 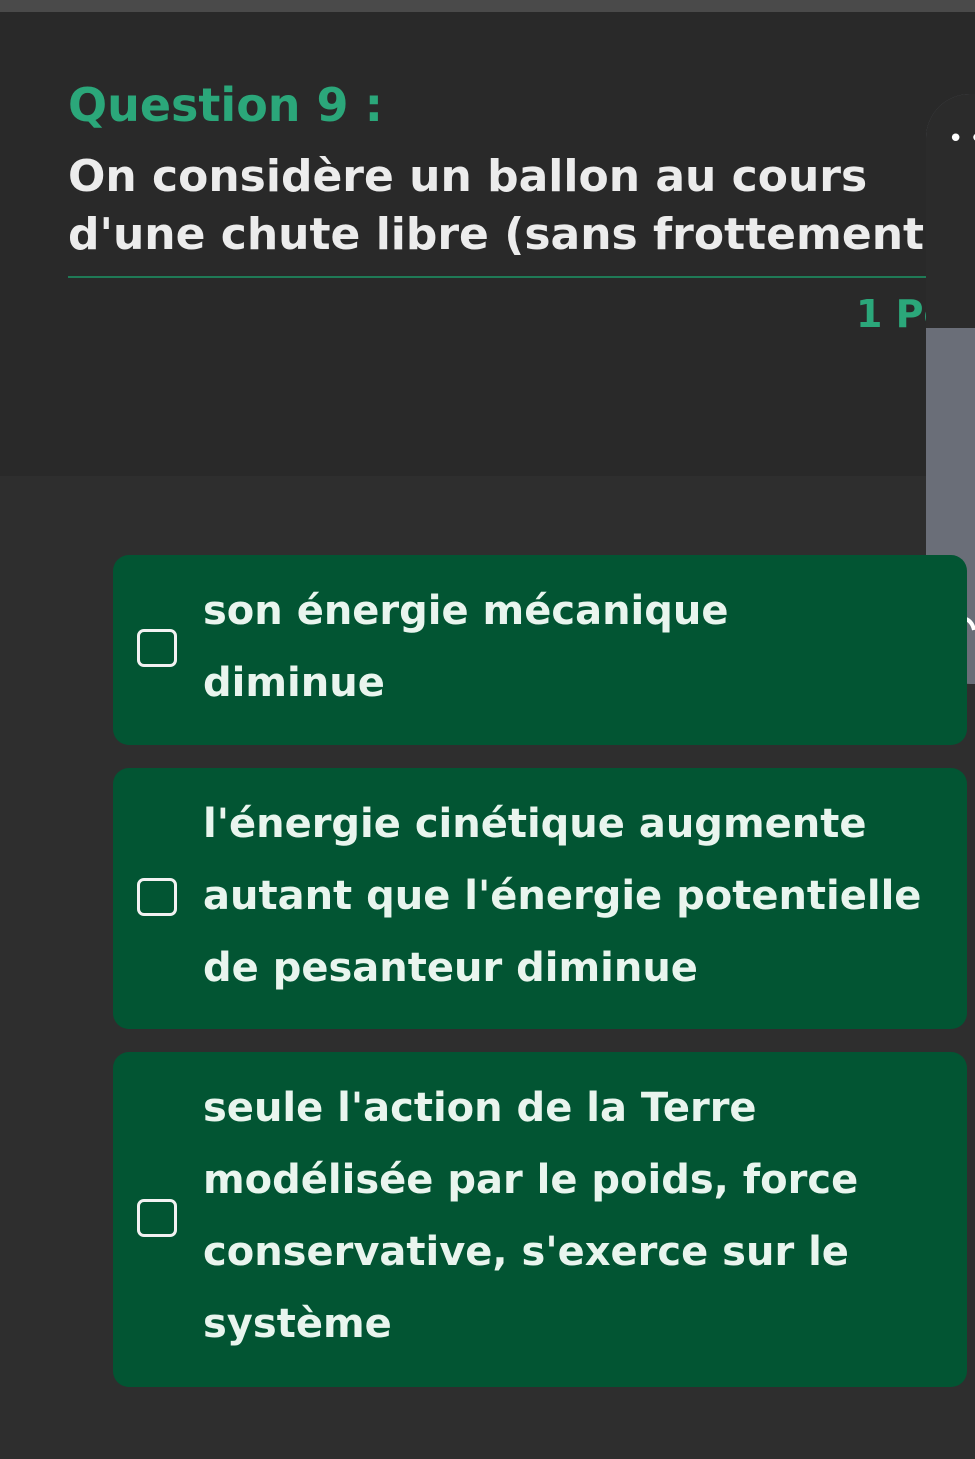 What do you see at coordinates (498, 277) in the screenshot?
I see `question-divider` at bounding box center [498, 277].